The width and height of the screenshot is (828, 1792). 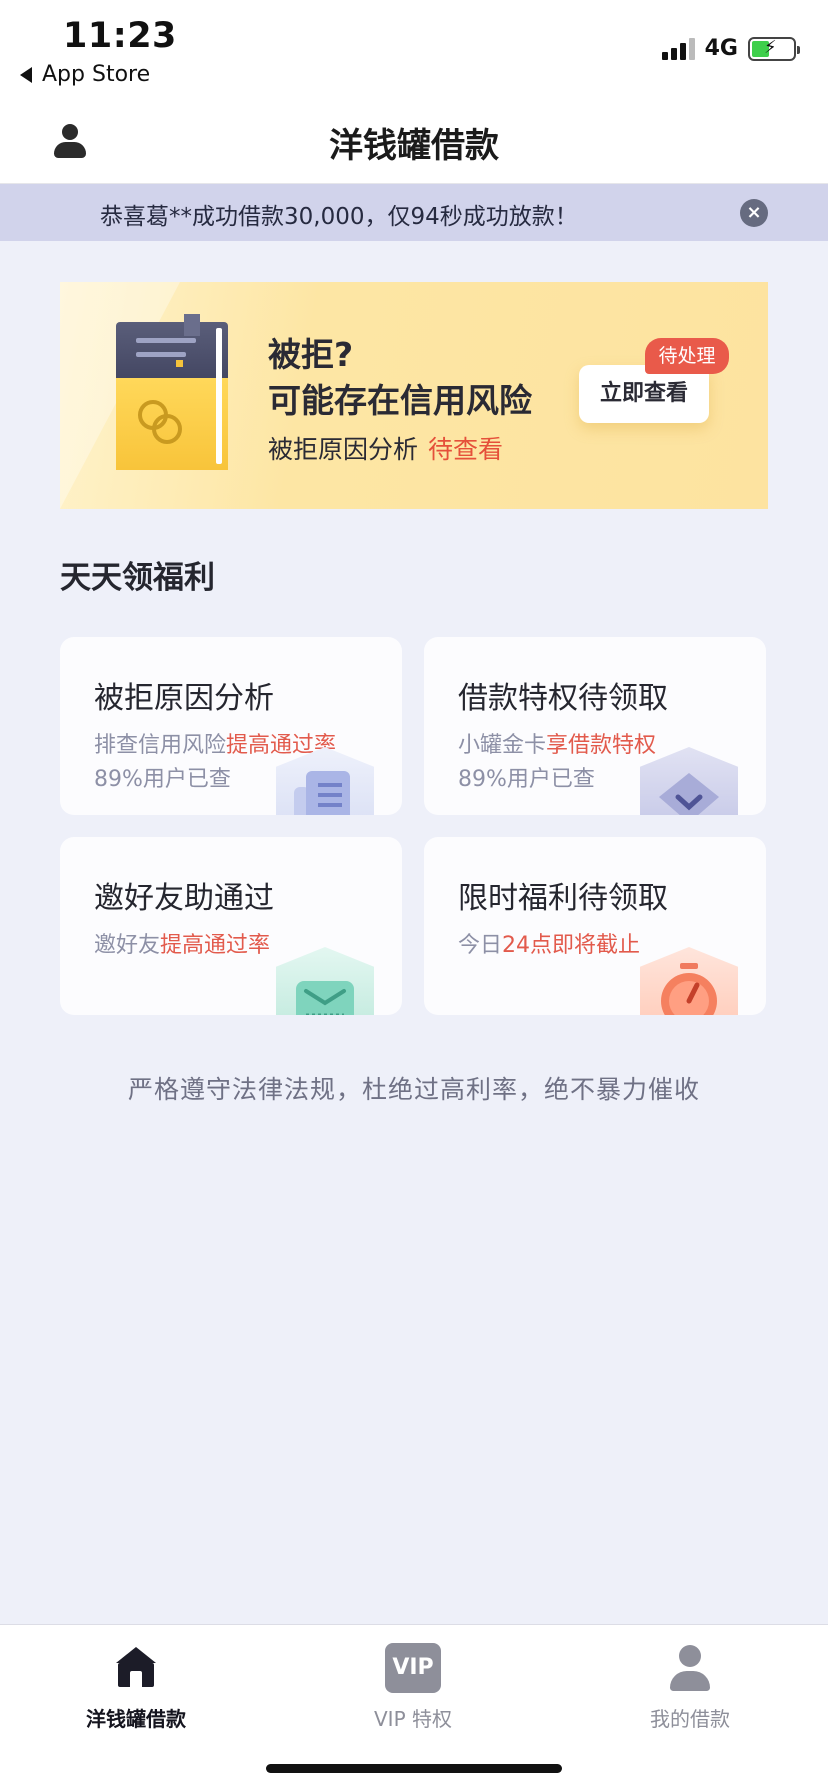 I want to click on battery-icon: ⚡, so click(x=774, y=48).